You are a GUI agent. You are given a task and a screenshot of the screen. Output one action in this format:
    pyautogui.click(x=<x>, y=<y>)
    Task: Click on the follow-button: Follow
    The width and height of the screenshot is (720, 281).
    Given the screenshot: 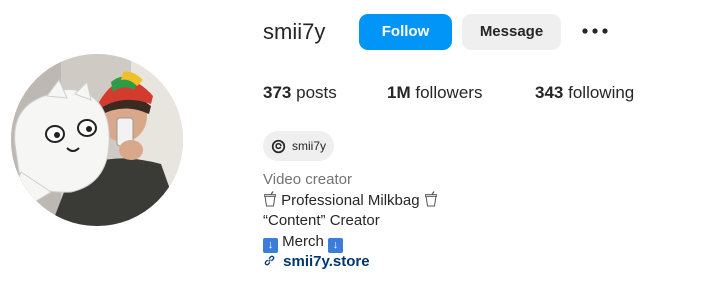 What is the action you would take?
    pyautogui.click(x=405, y=32)
    